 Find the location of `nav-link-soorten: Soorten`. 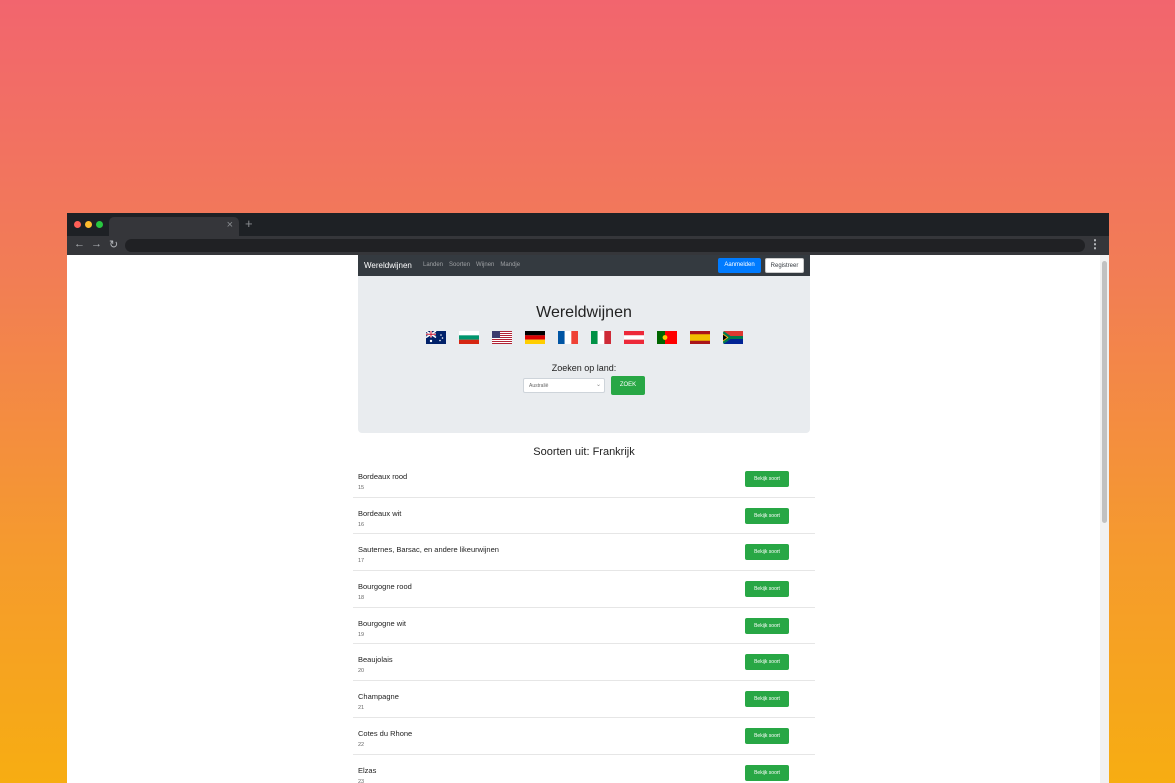

nav-link-soorten: Soorten is located at coordinates (459, 265).